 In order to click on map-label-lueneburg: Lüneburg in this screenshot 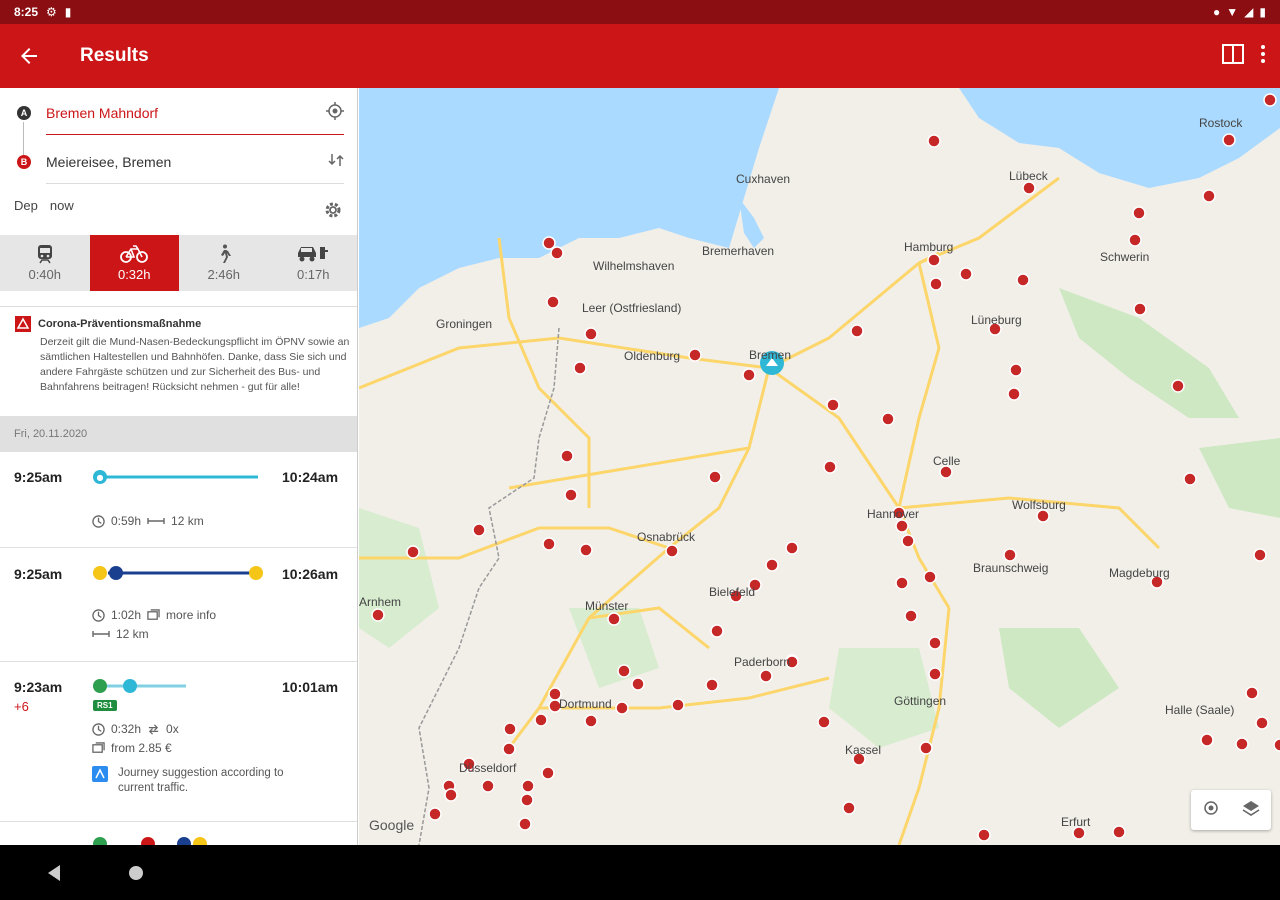, I will do `click(996, 320)`.